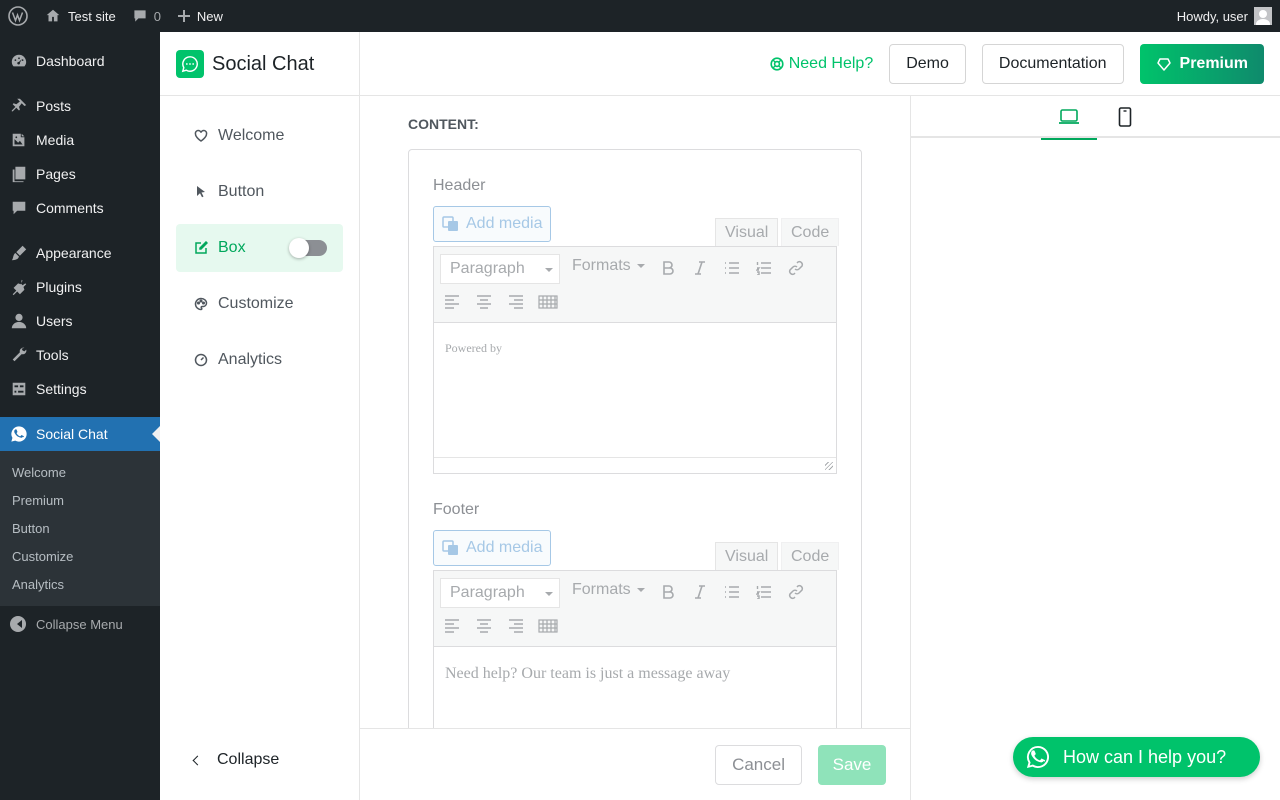  I want to click on nav-label: Customize, so click(256, 303).